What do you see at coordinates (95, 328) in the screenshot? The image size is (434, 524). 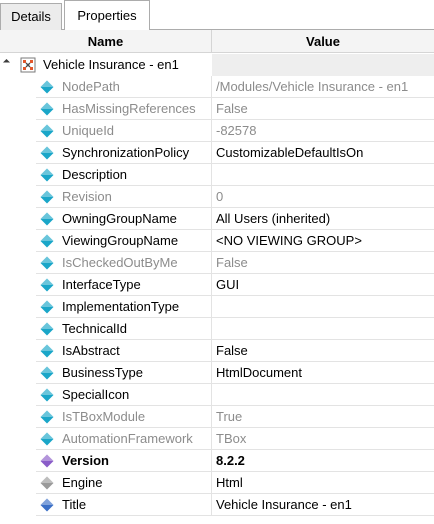 I see `property-name: TechnicalId` at bounding box center [95, 328].